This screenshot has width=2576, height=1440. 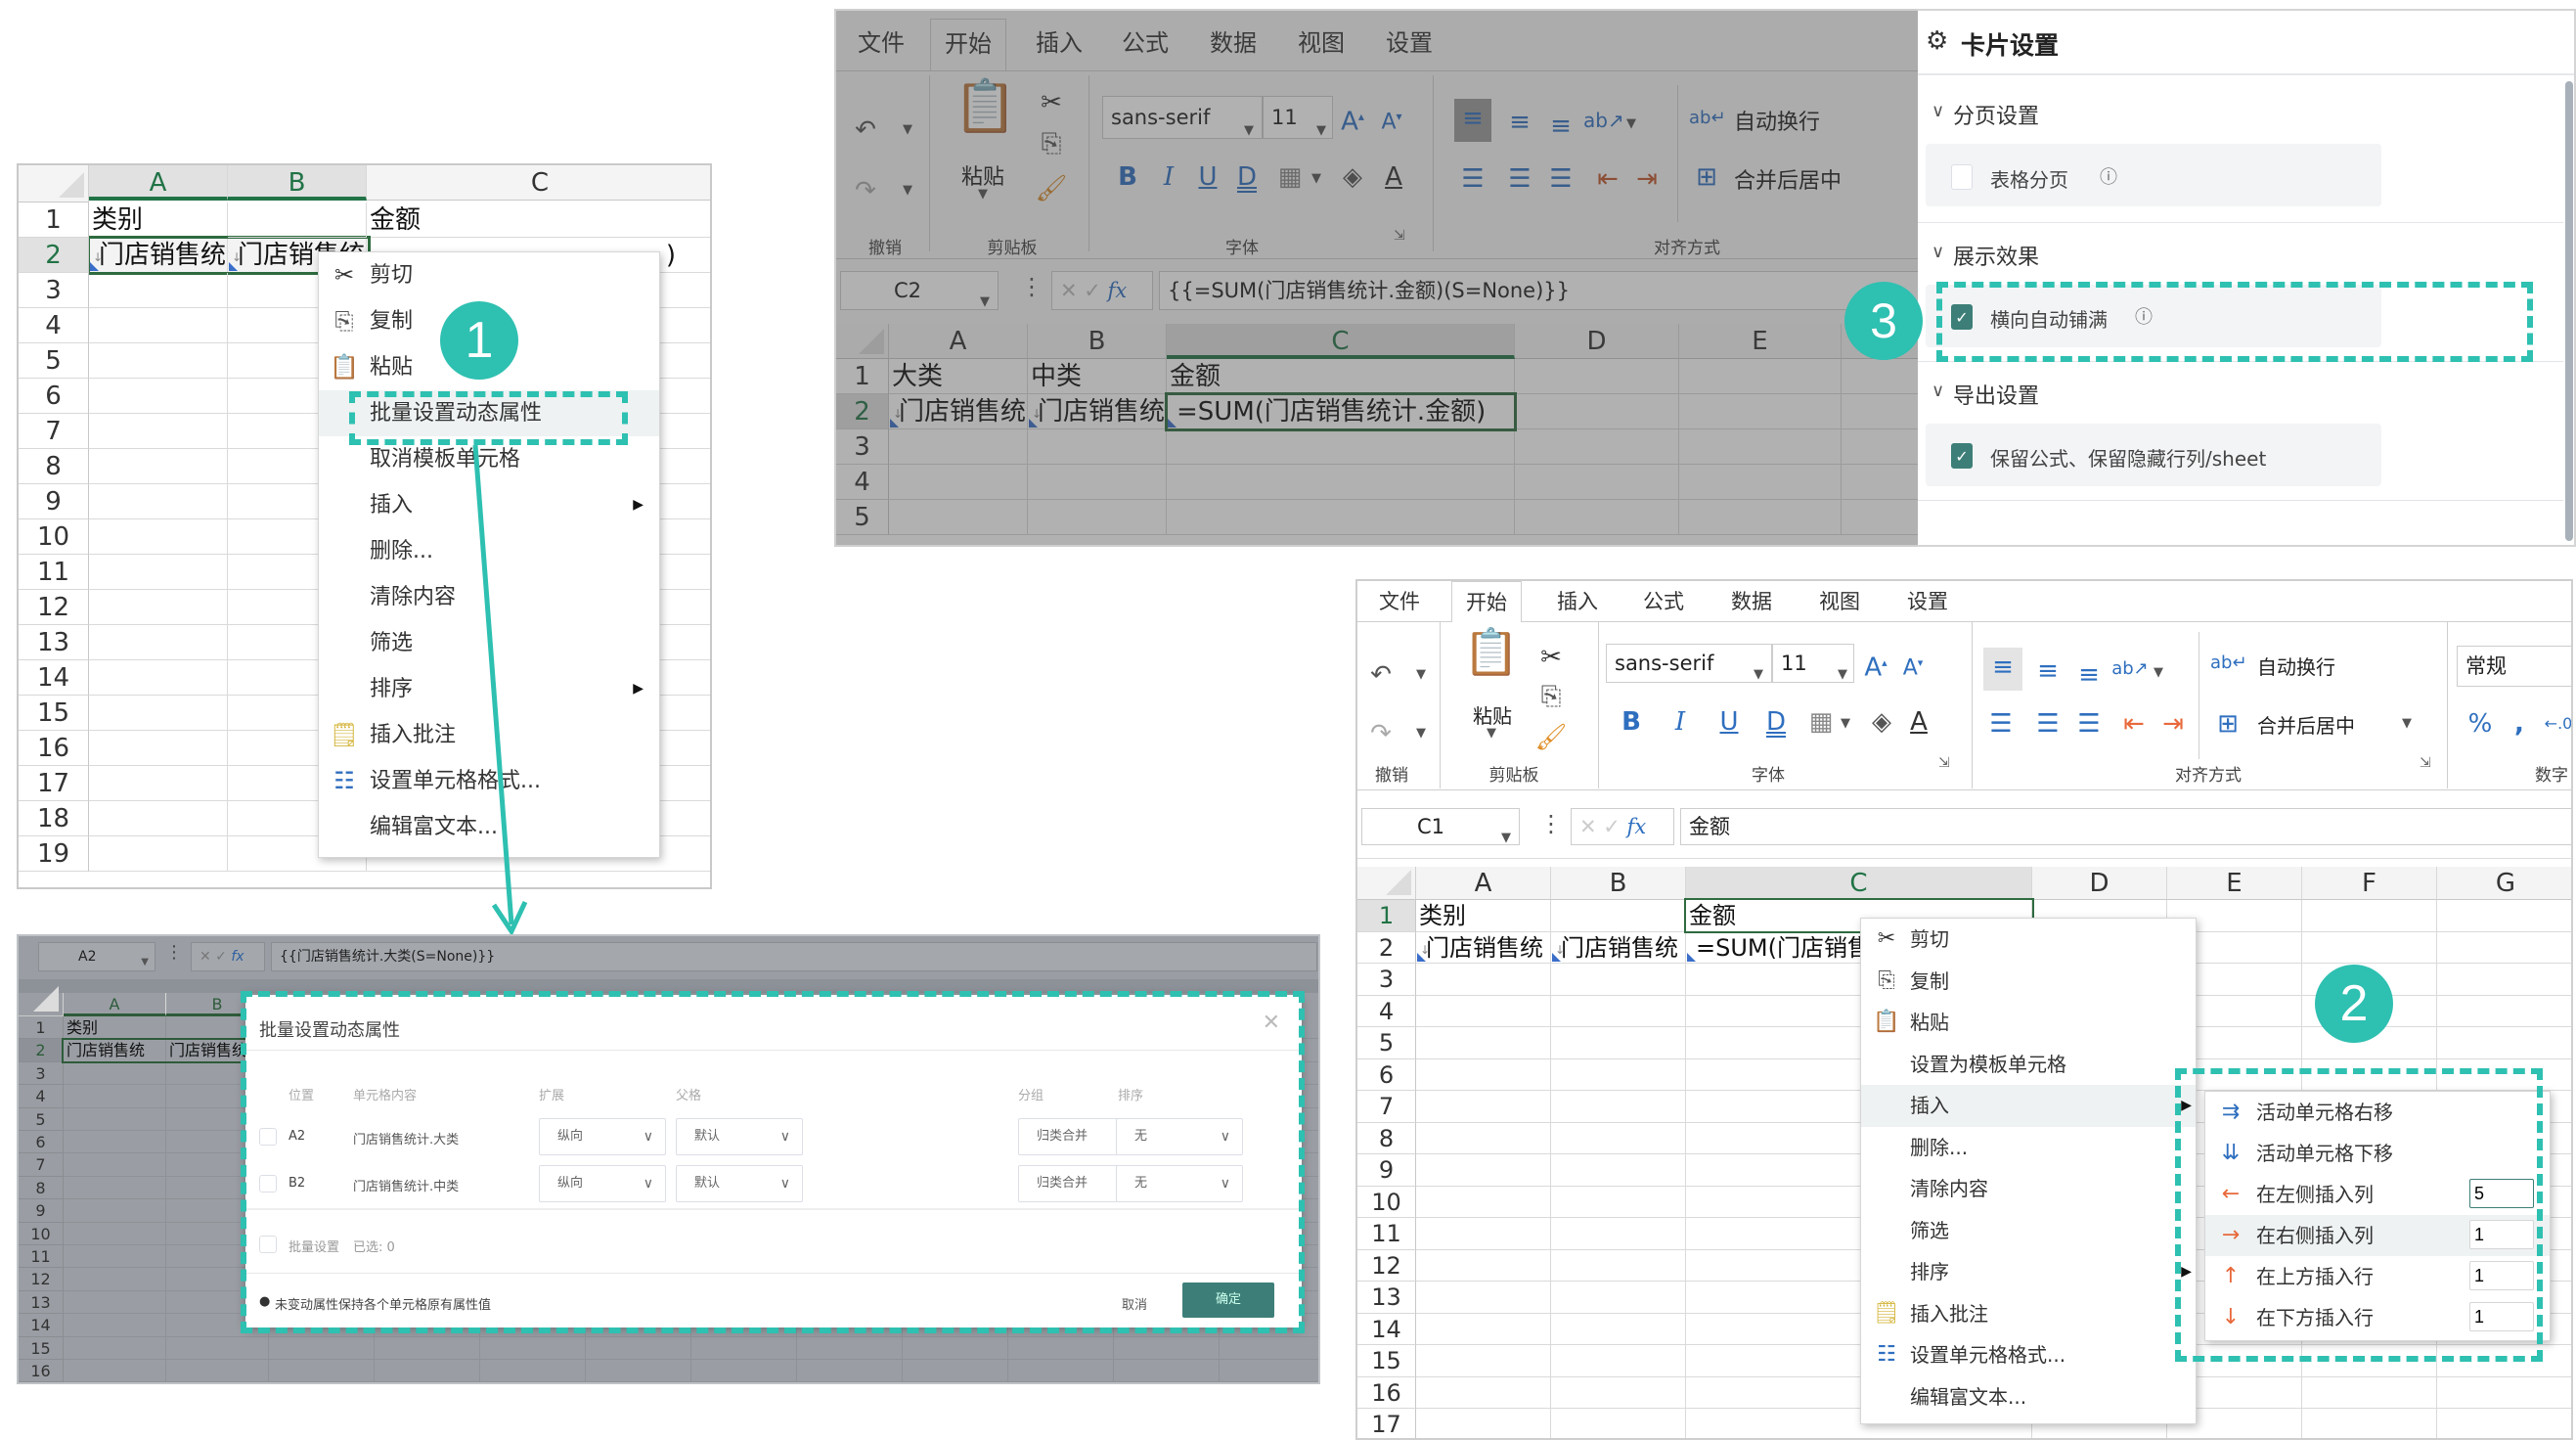 I want to click on grid-cell: 门店销售统, so click(x=115, y=1050).